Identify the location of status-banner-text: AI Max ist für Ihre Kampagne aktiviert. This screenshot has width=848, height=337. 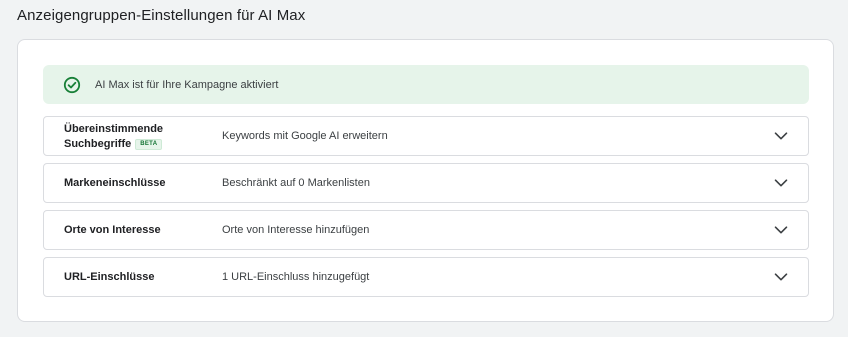
(187, 84).